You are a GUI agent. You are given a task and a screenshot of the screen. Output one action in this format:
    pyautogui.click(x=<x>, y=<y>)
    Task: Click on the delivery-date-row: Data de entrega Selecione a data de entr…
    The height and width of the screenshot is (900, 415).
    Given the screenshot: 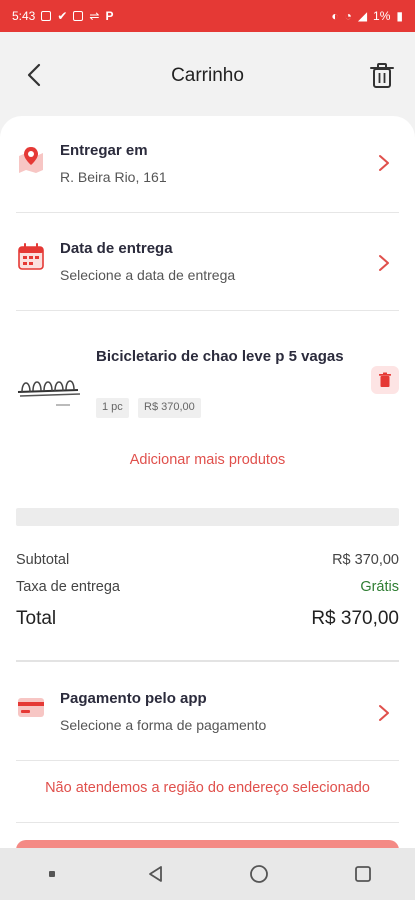 What is the action you would take?
    pyautogui.click(x=207, y=261)
    